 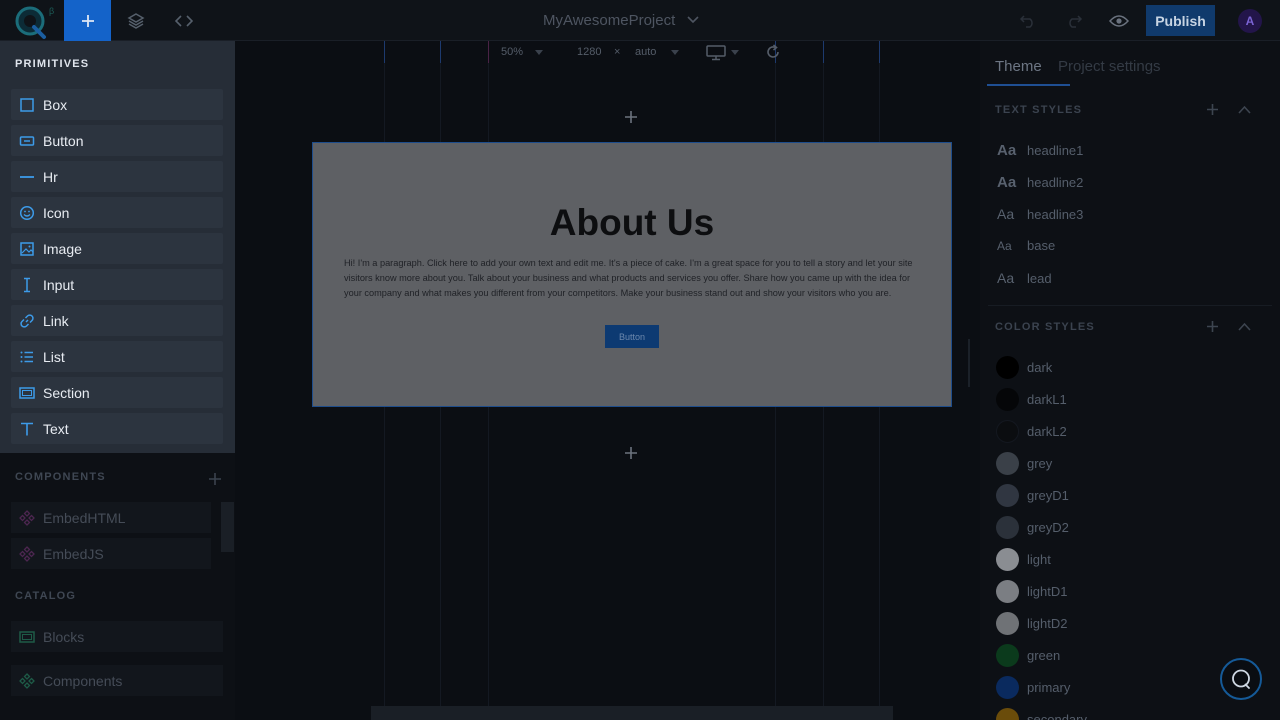 I want to click on color-style-item: green, so click(x=1028, y=655).